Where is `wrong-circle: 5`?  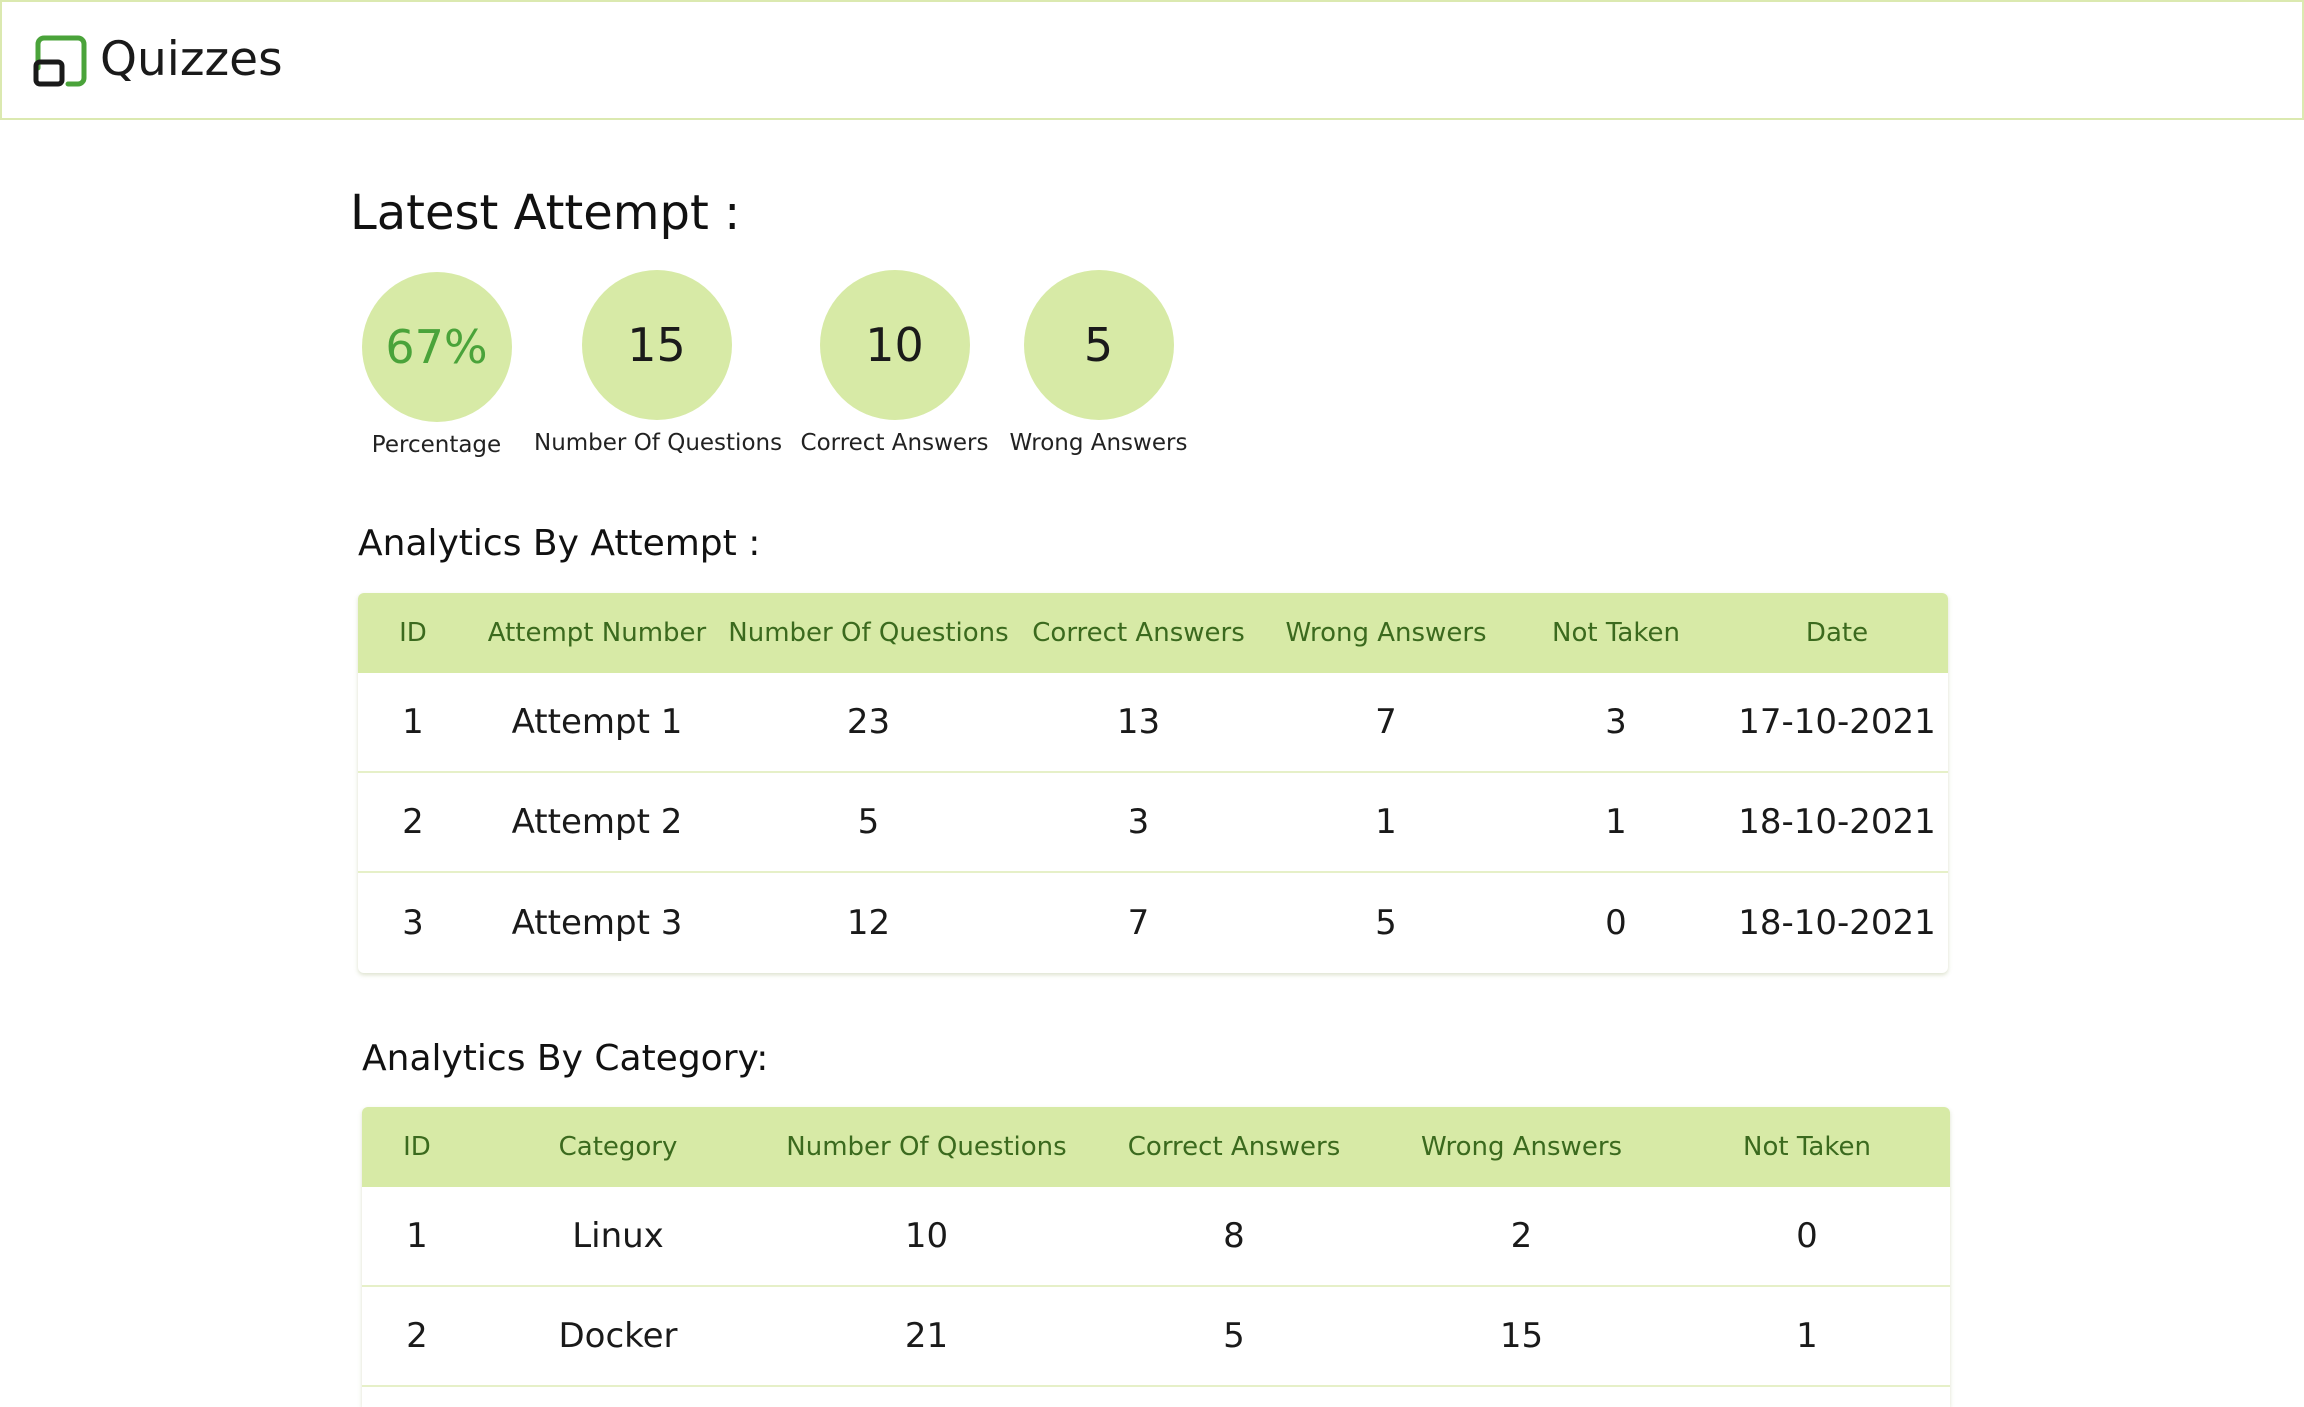
wrong-circle: 5 is located at coordinates (1098, 345).